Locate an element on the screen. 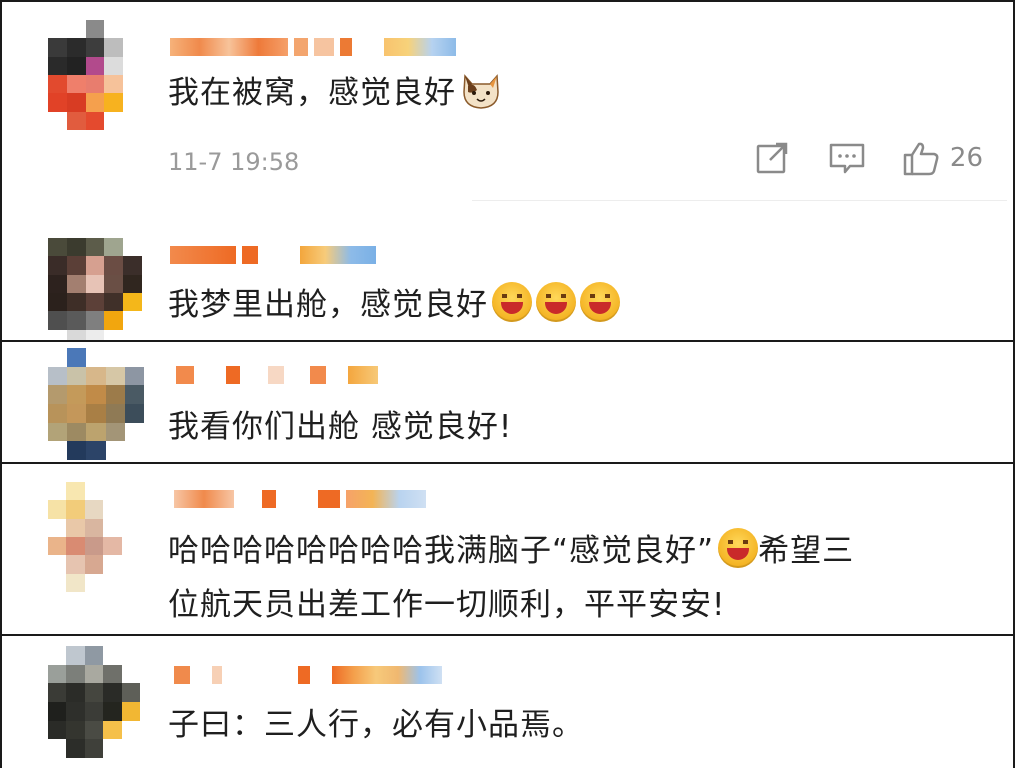 The height and width of the screenshot is (768, 1019). share-icon is located at coordinates (773, 158).